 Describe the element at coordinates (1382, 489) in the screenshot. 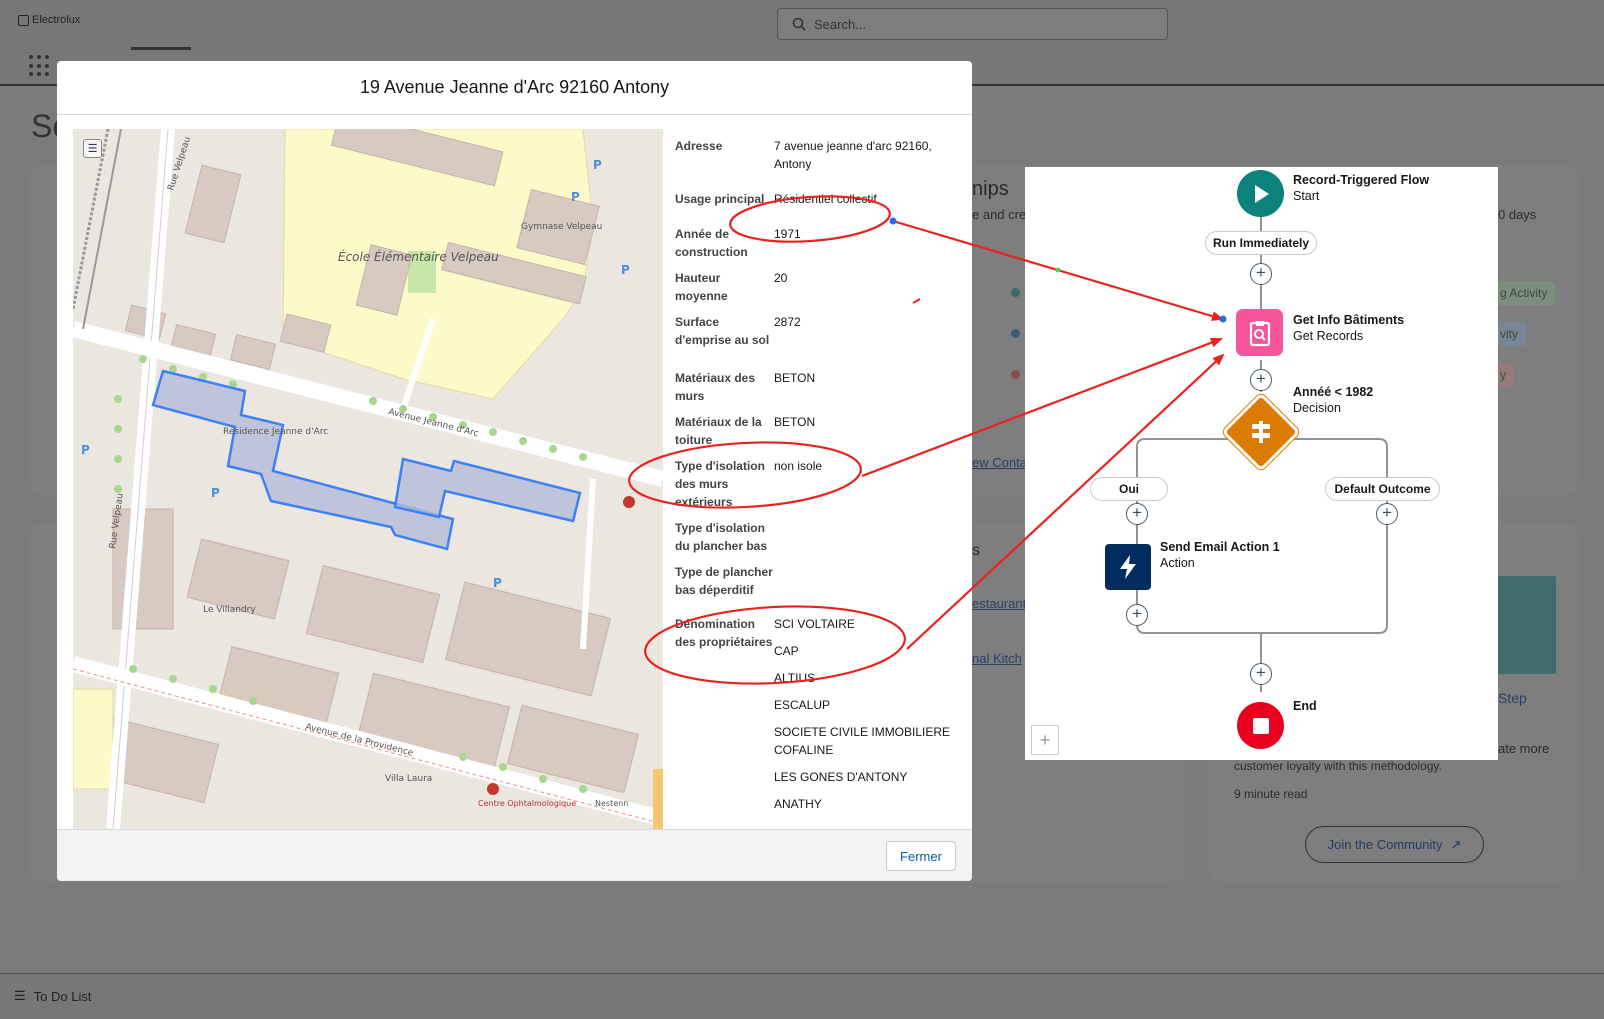

I see `branch-default-pill: Default Outcome` at that location.